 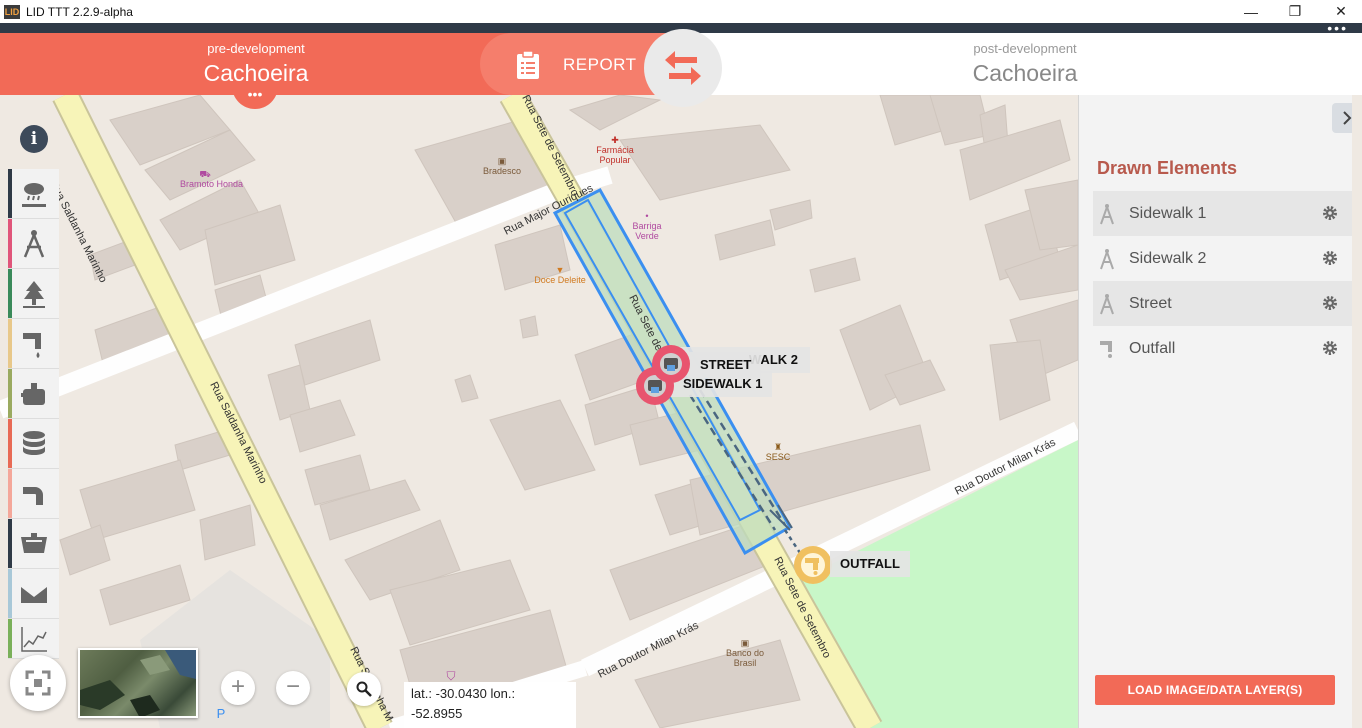 What do you see at coordinates (681, 11) in the screenshot?
I see `title-bar: LID LID TTT 2.2.9-alpha — ❐ ✕` at bounding box center [681, 11].